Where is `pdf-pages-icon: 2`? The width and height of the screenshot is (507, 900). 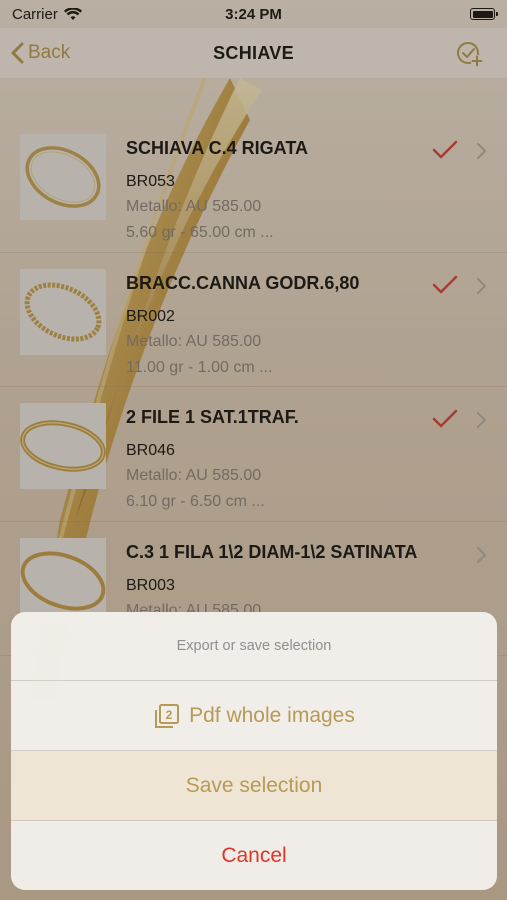
pdf-pages-icon: 2 is located at coordinates (167, 715).